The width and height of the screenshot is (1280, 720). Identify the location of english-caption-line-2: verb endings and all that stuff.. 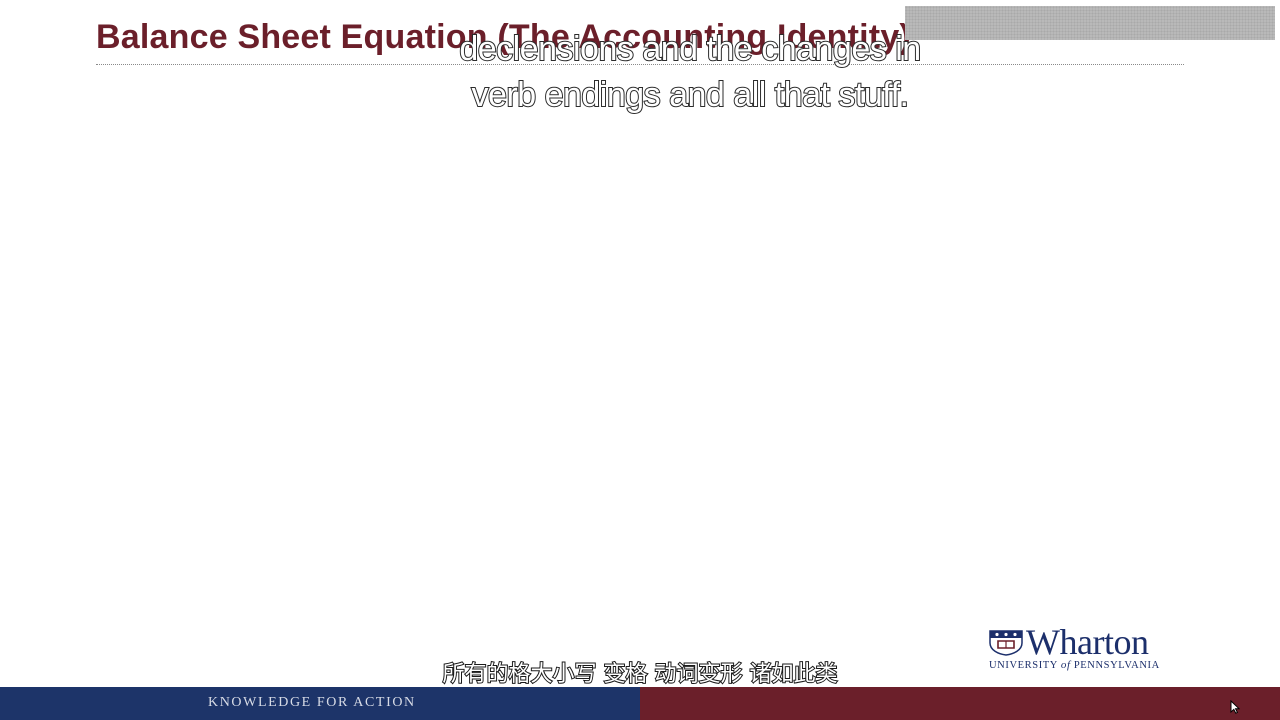
(690, 95).